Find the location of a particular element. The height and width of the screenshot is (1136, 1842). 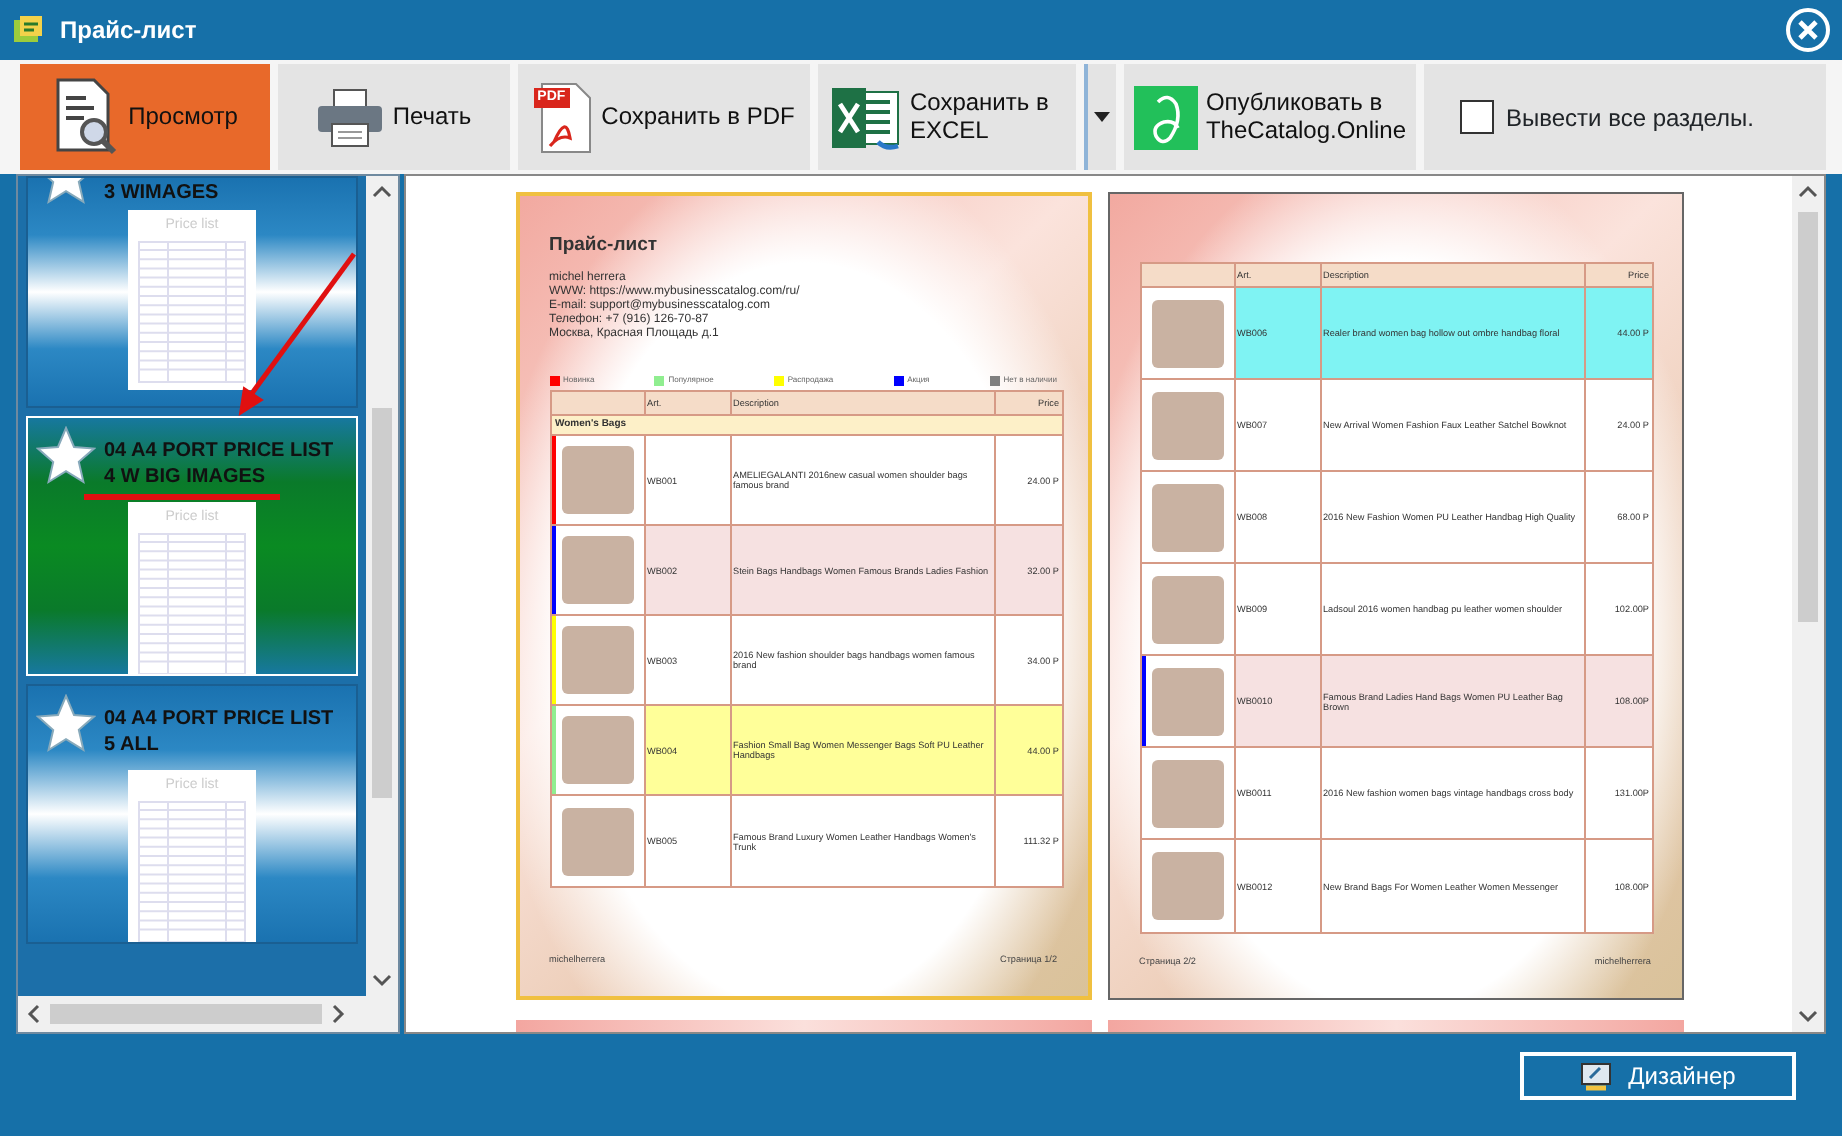

dropdown-button is located at coordinates (1100, 117).